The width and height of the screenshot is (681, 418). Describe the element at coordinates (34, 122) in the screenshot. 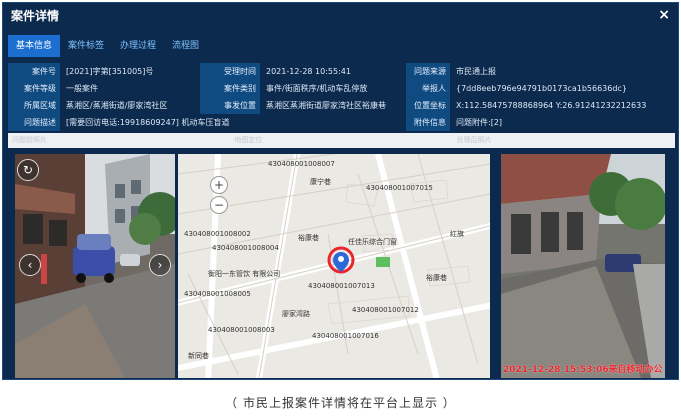

I see `desc-label: 问题描述` at that location.